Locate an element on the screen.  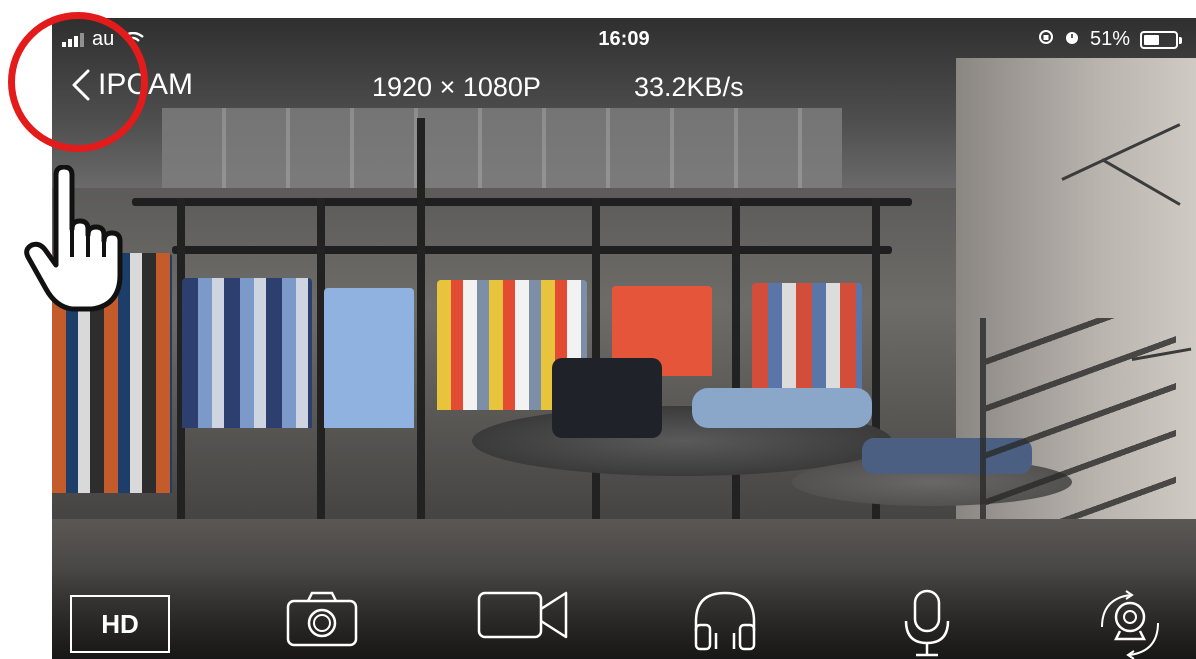
video-record-icon is located at coordinates (524, 615).